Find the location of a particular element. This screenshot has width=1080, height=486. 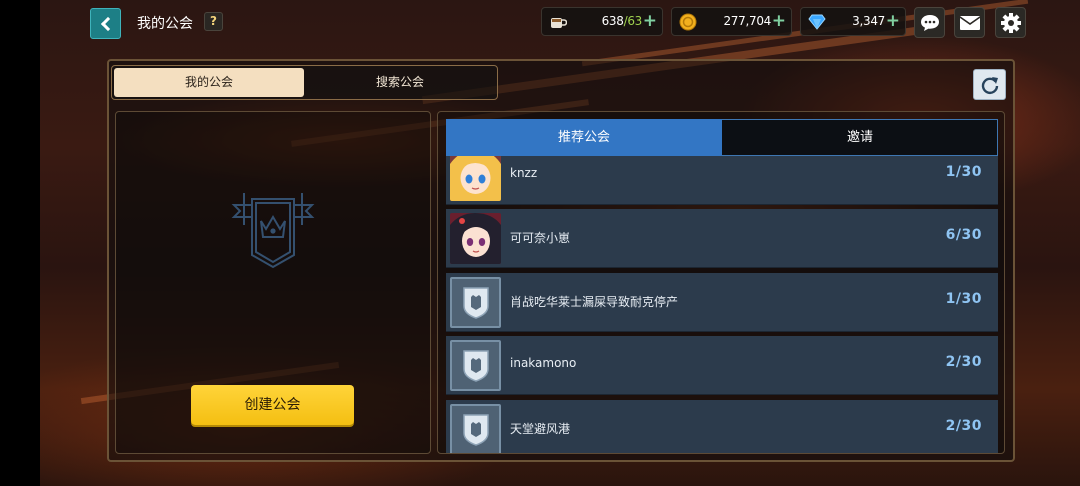

gem-counter: 3,347 + is located at coordinates (853, 21).